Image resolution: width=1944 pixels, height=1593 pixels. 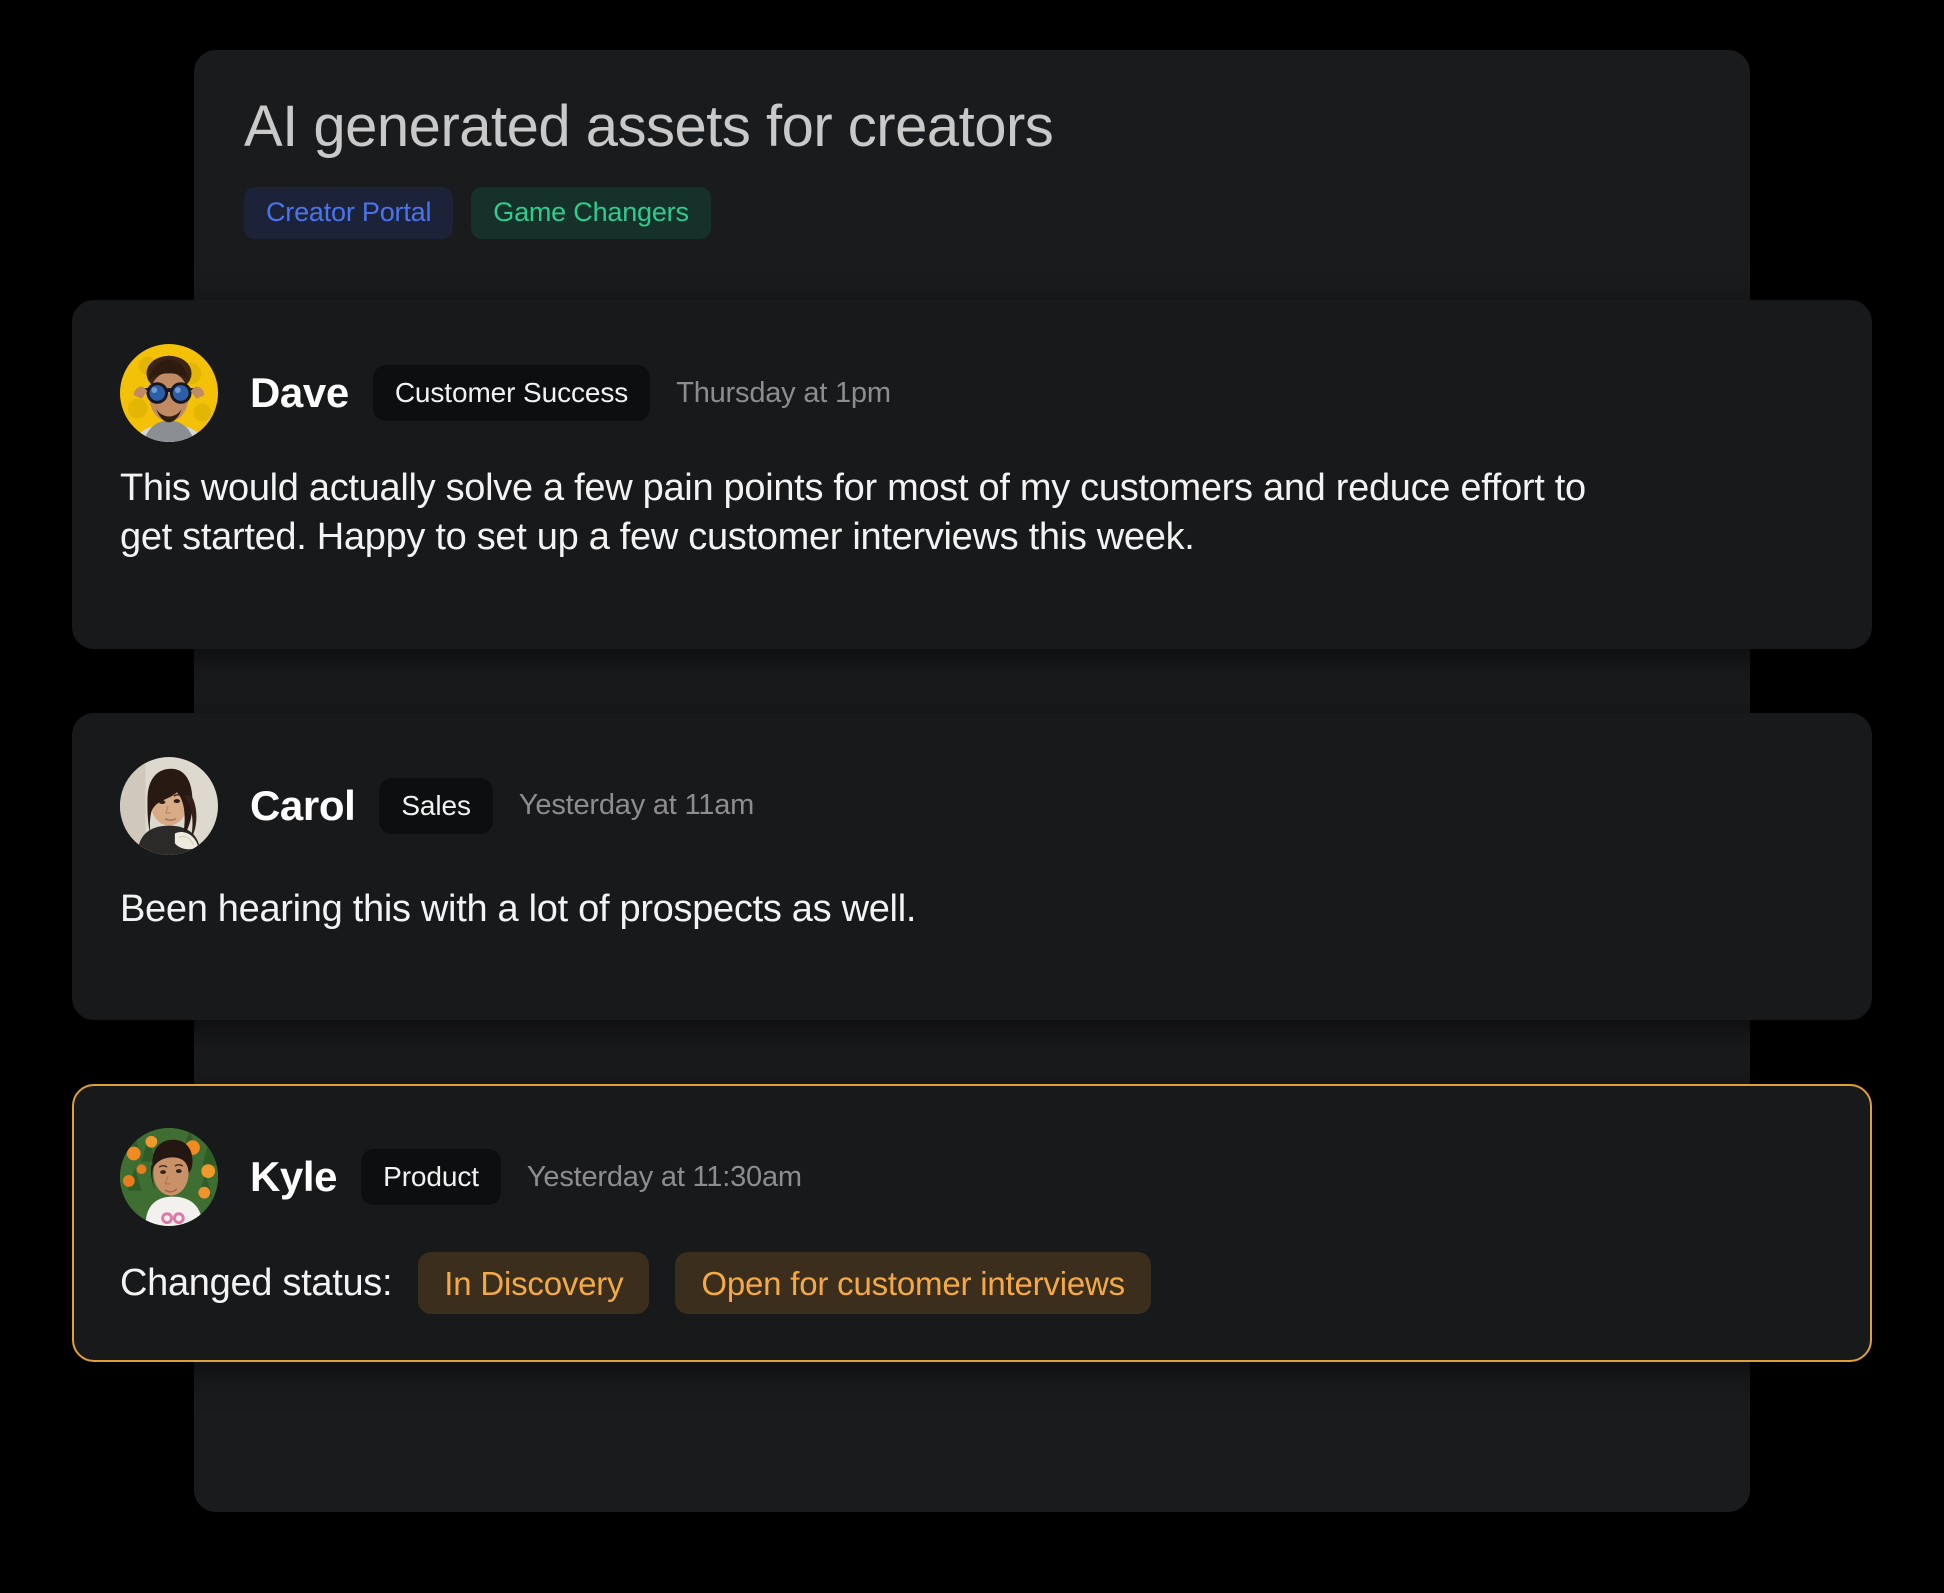 What do you see at coordinates (591, 212) in the screenshot?
I see `tag-game-changers: Game Changers` at bounding box center [591, 212].